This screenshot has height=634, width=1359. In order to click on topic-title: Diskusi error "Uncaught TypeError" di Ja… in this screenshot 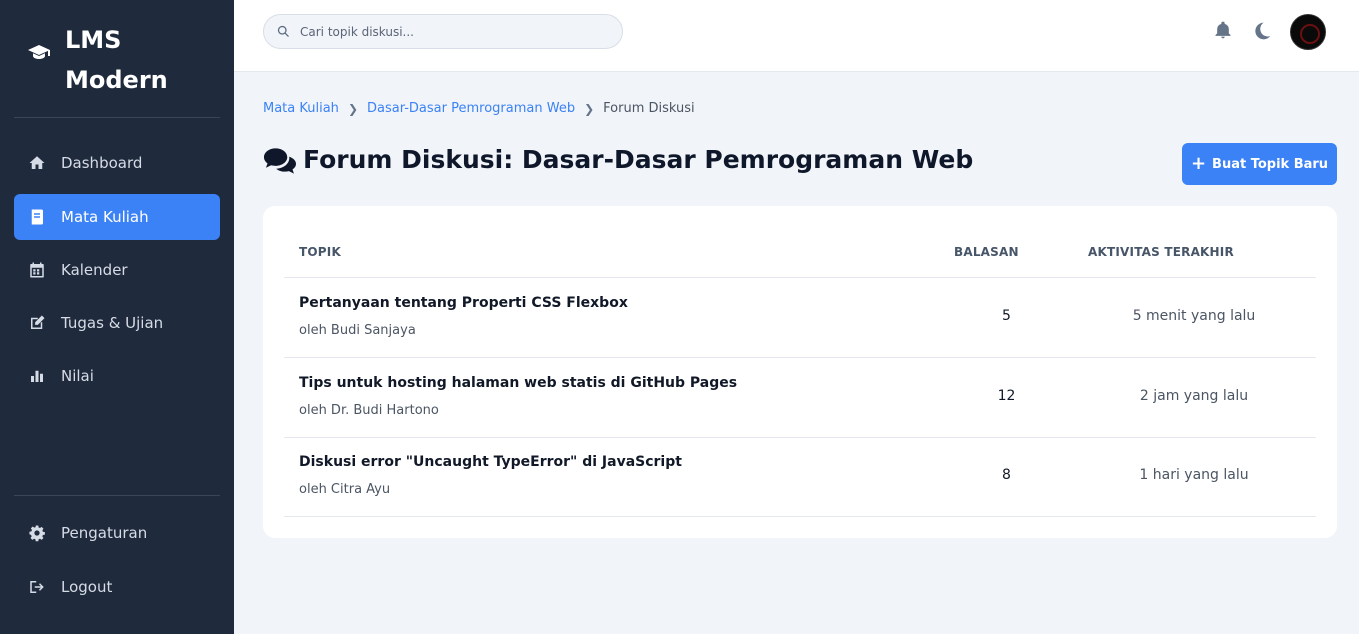, I will do `click(490, 462)`.